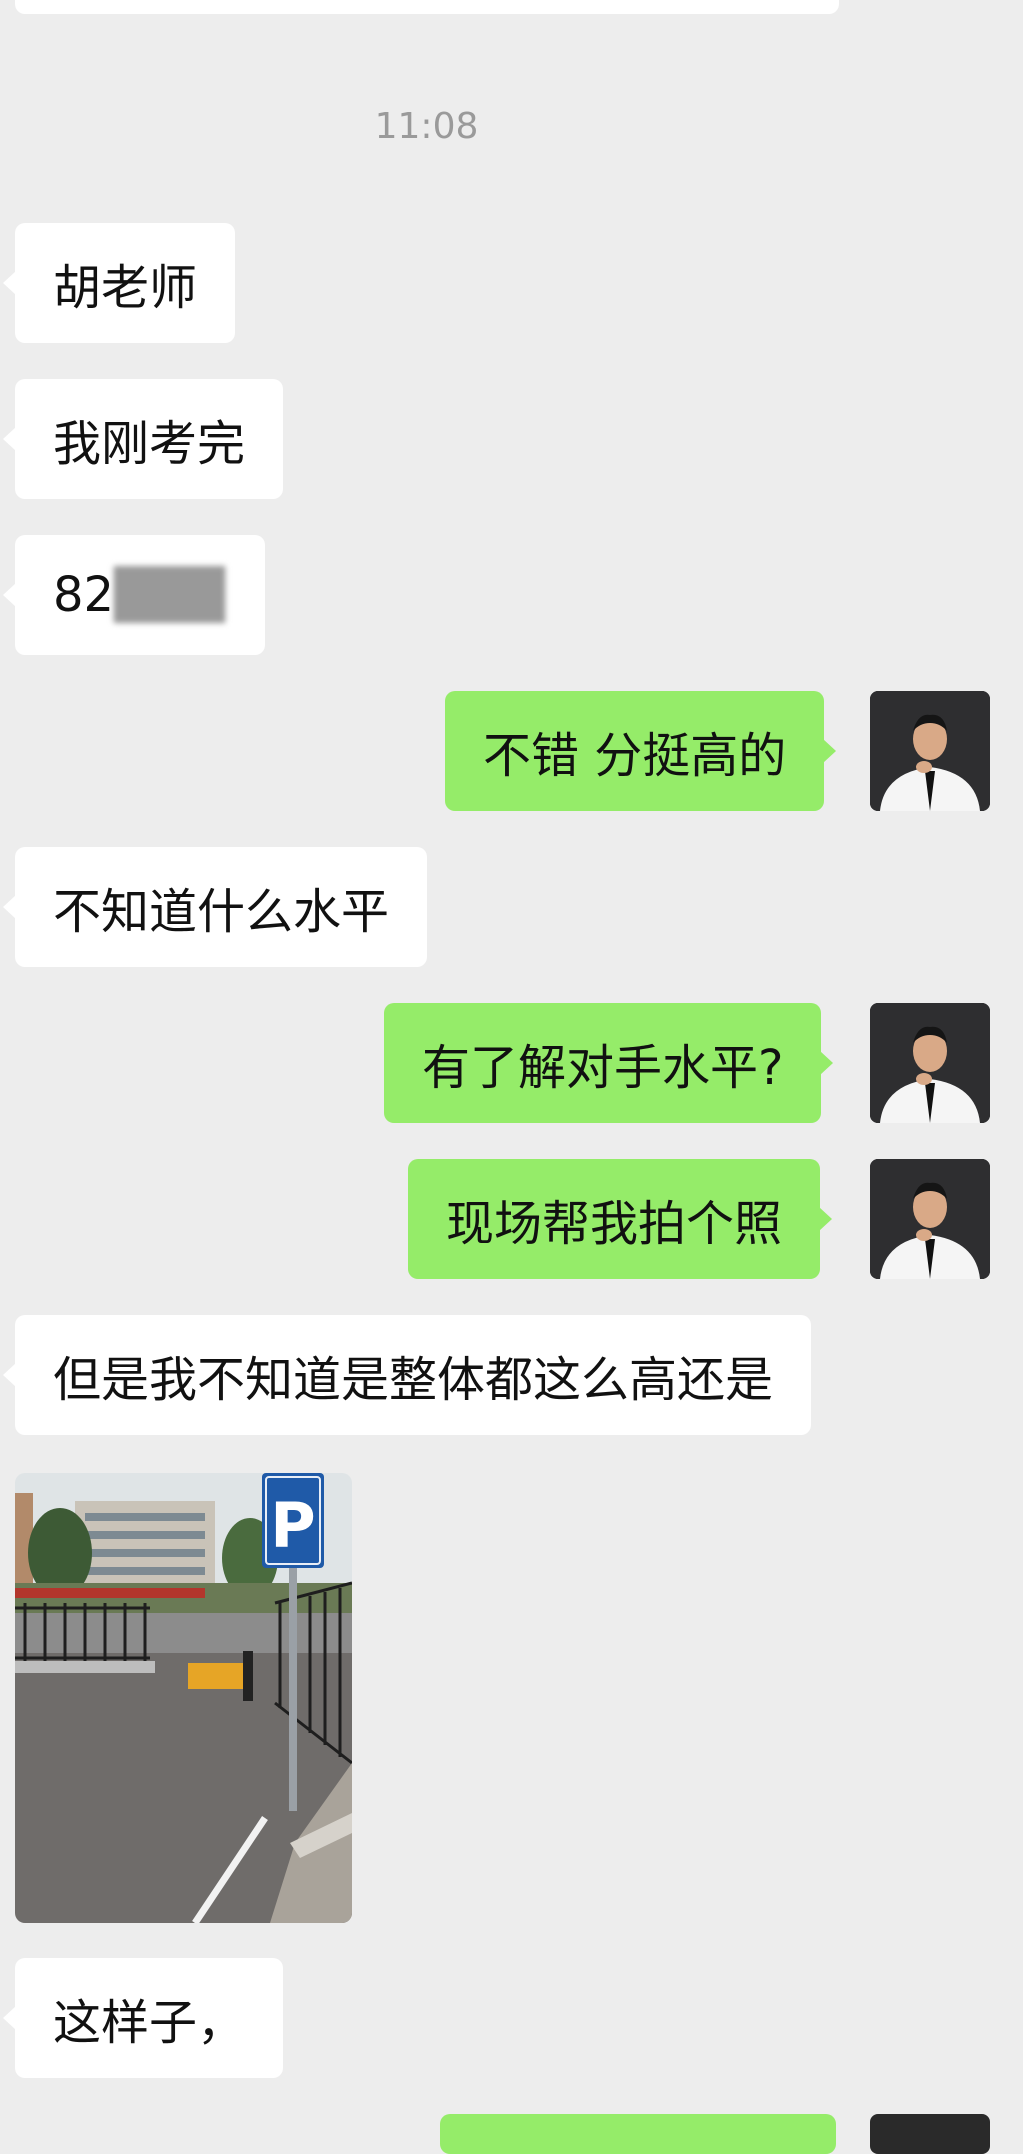 This screenshot has width=1023, height=2154. I want to click on message-bubble-incoming: 但是我不知道是整体都这么高还是, so click(407, 1375).